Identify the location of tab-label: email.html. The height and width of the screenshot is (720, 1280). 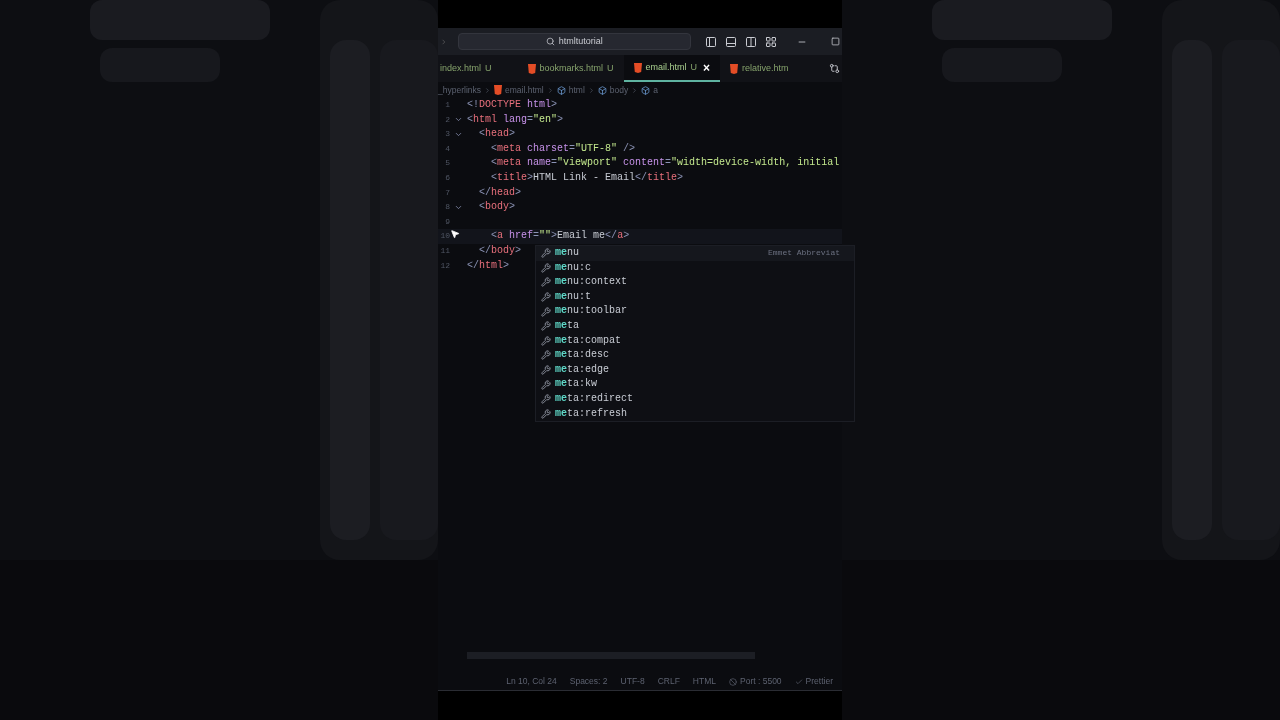
(666, 67).